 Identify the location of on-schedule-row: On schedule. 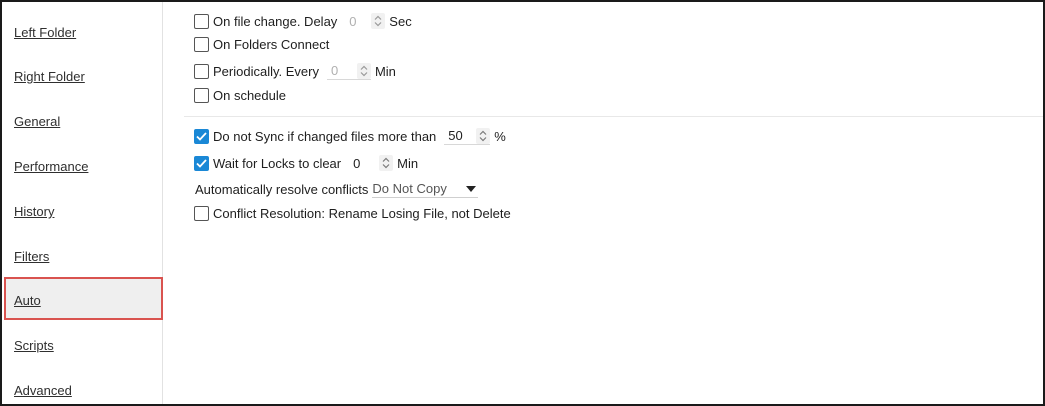
(240, 95).